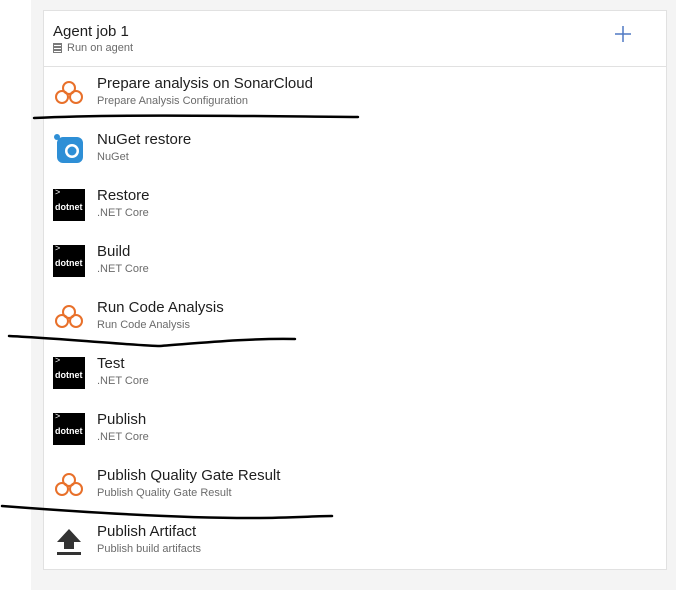 Image resolution: width=676 pixels, height=590 pixels. Describe the element at coordinates (144, 139) in the screenshot. I see `task-name: NuGet restore` at that location.